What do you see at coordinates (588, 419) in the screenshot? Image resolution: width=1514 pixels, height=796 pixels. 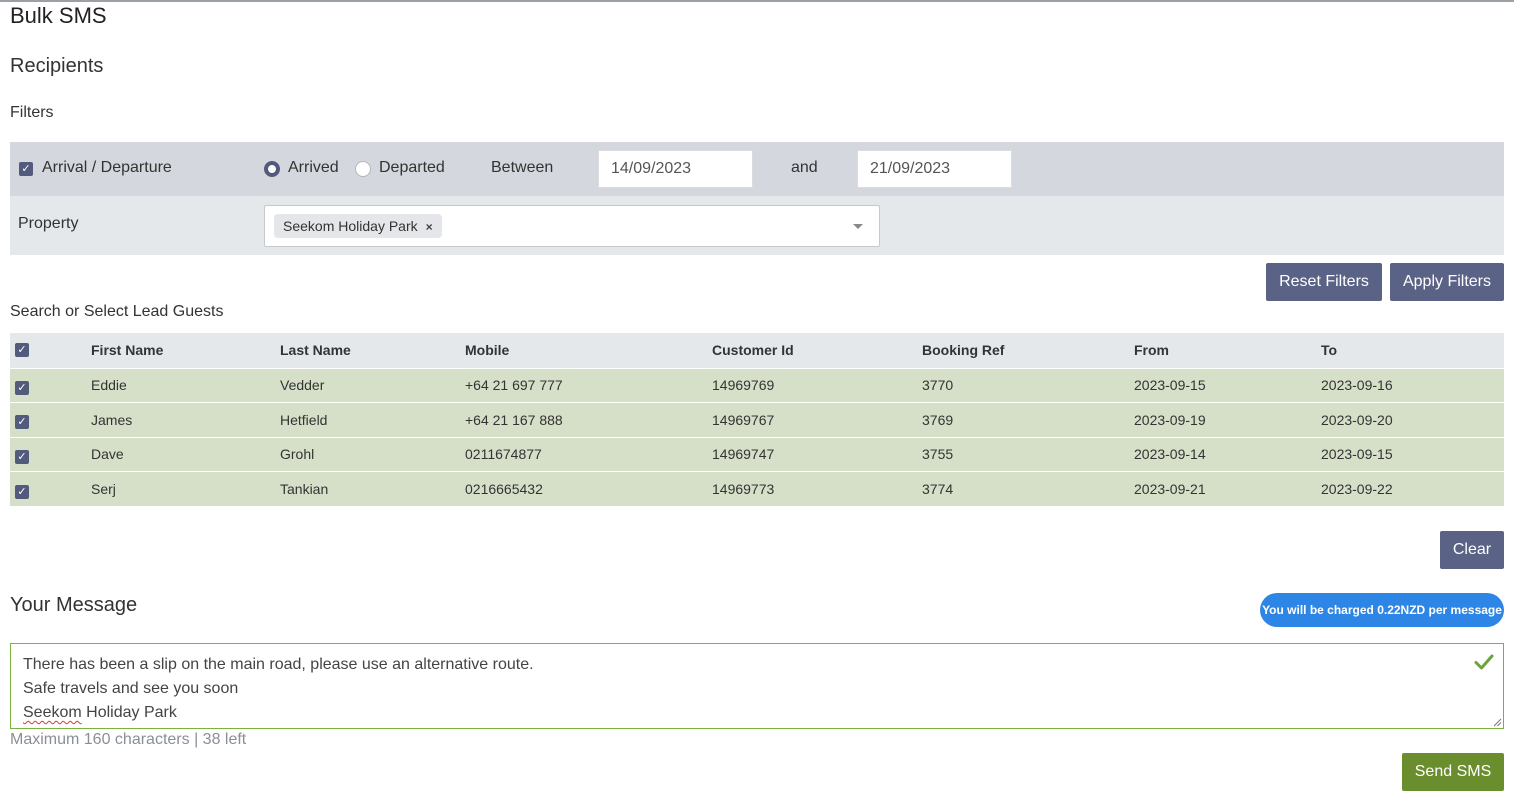 I see `cell-mobile: +64 21 167 888` at bounding box center [588, 419].